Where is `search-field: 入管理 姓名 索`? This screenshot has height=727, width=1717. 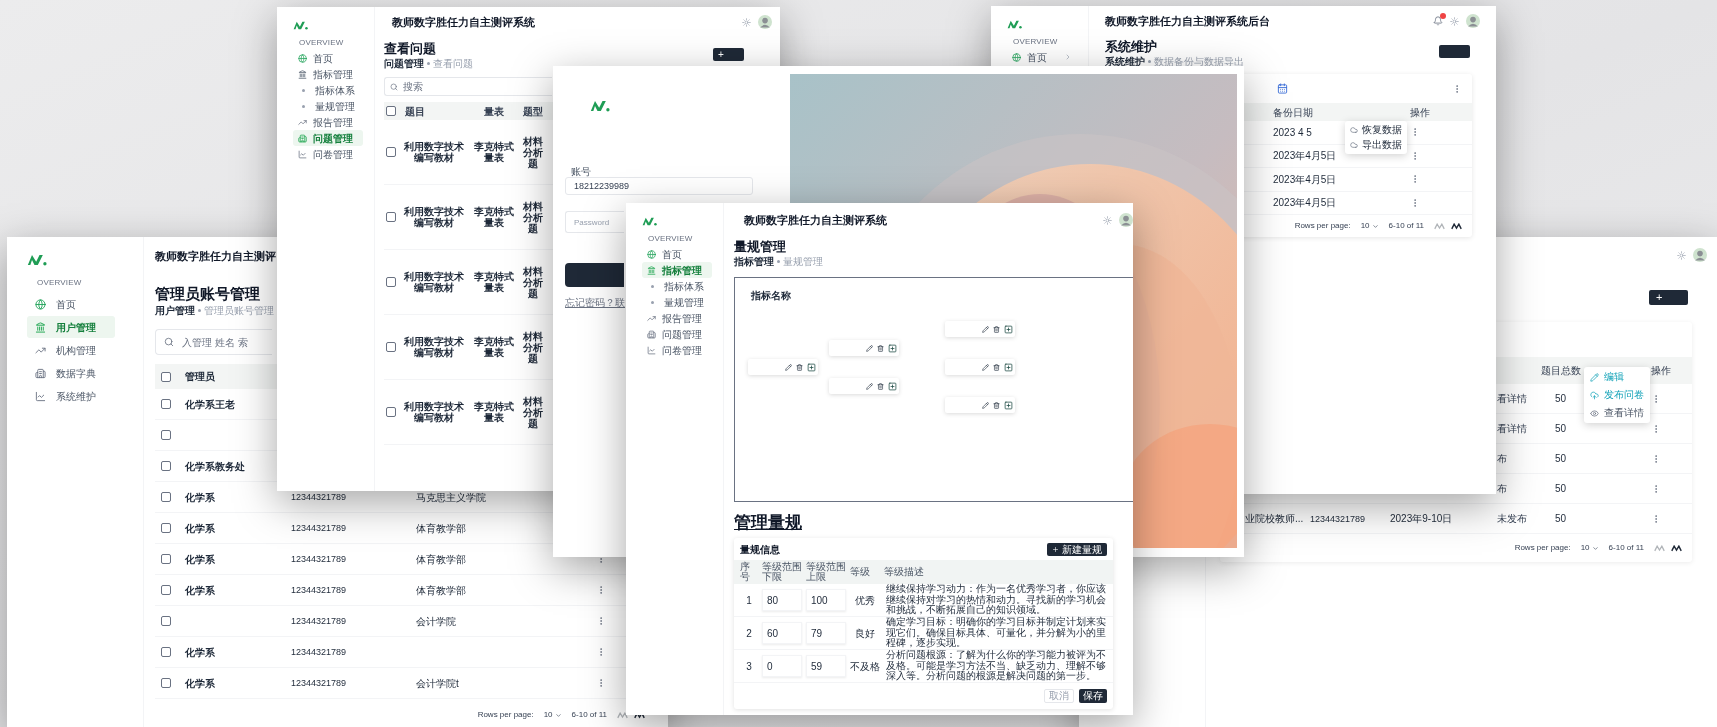 search-field: 入管理 姓名 索 is located at coordinates (213, 342).